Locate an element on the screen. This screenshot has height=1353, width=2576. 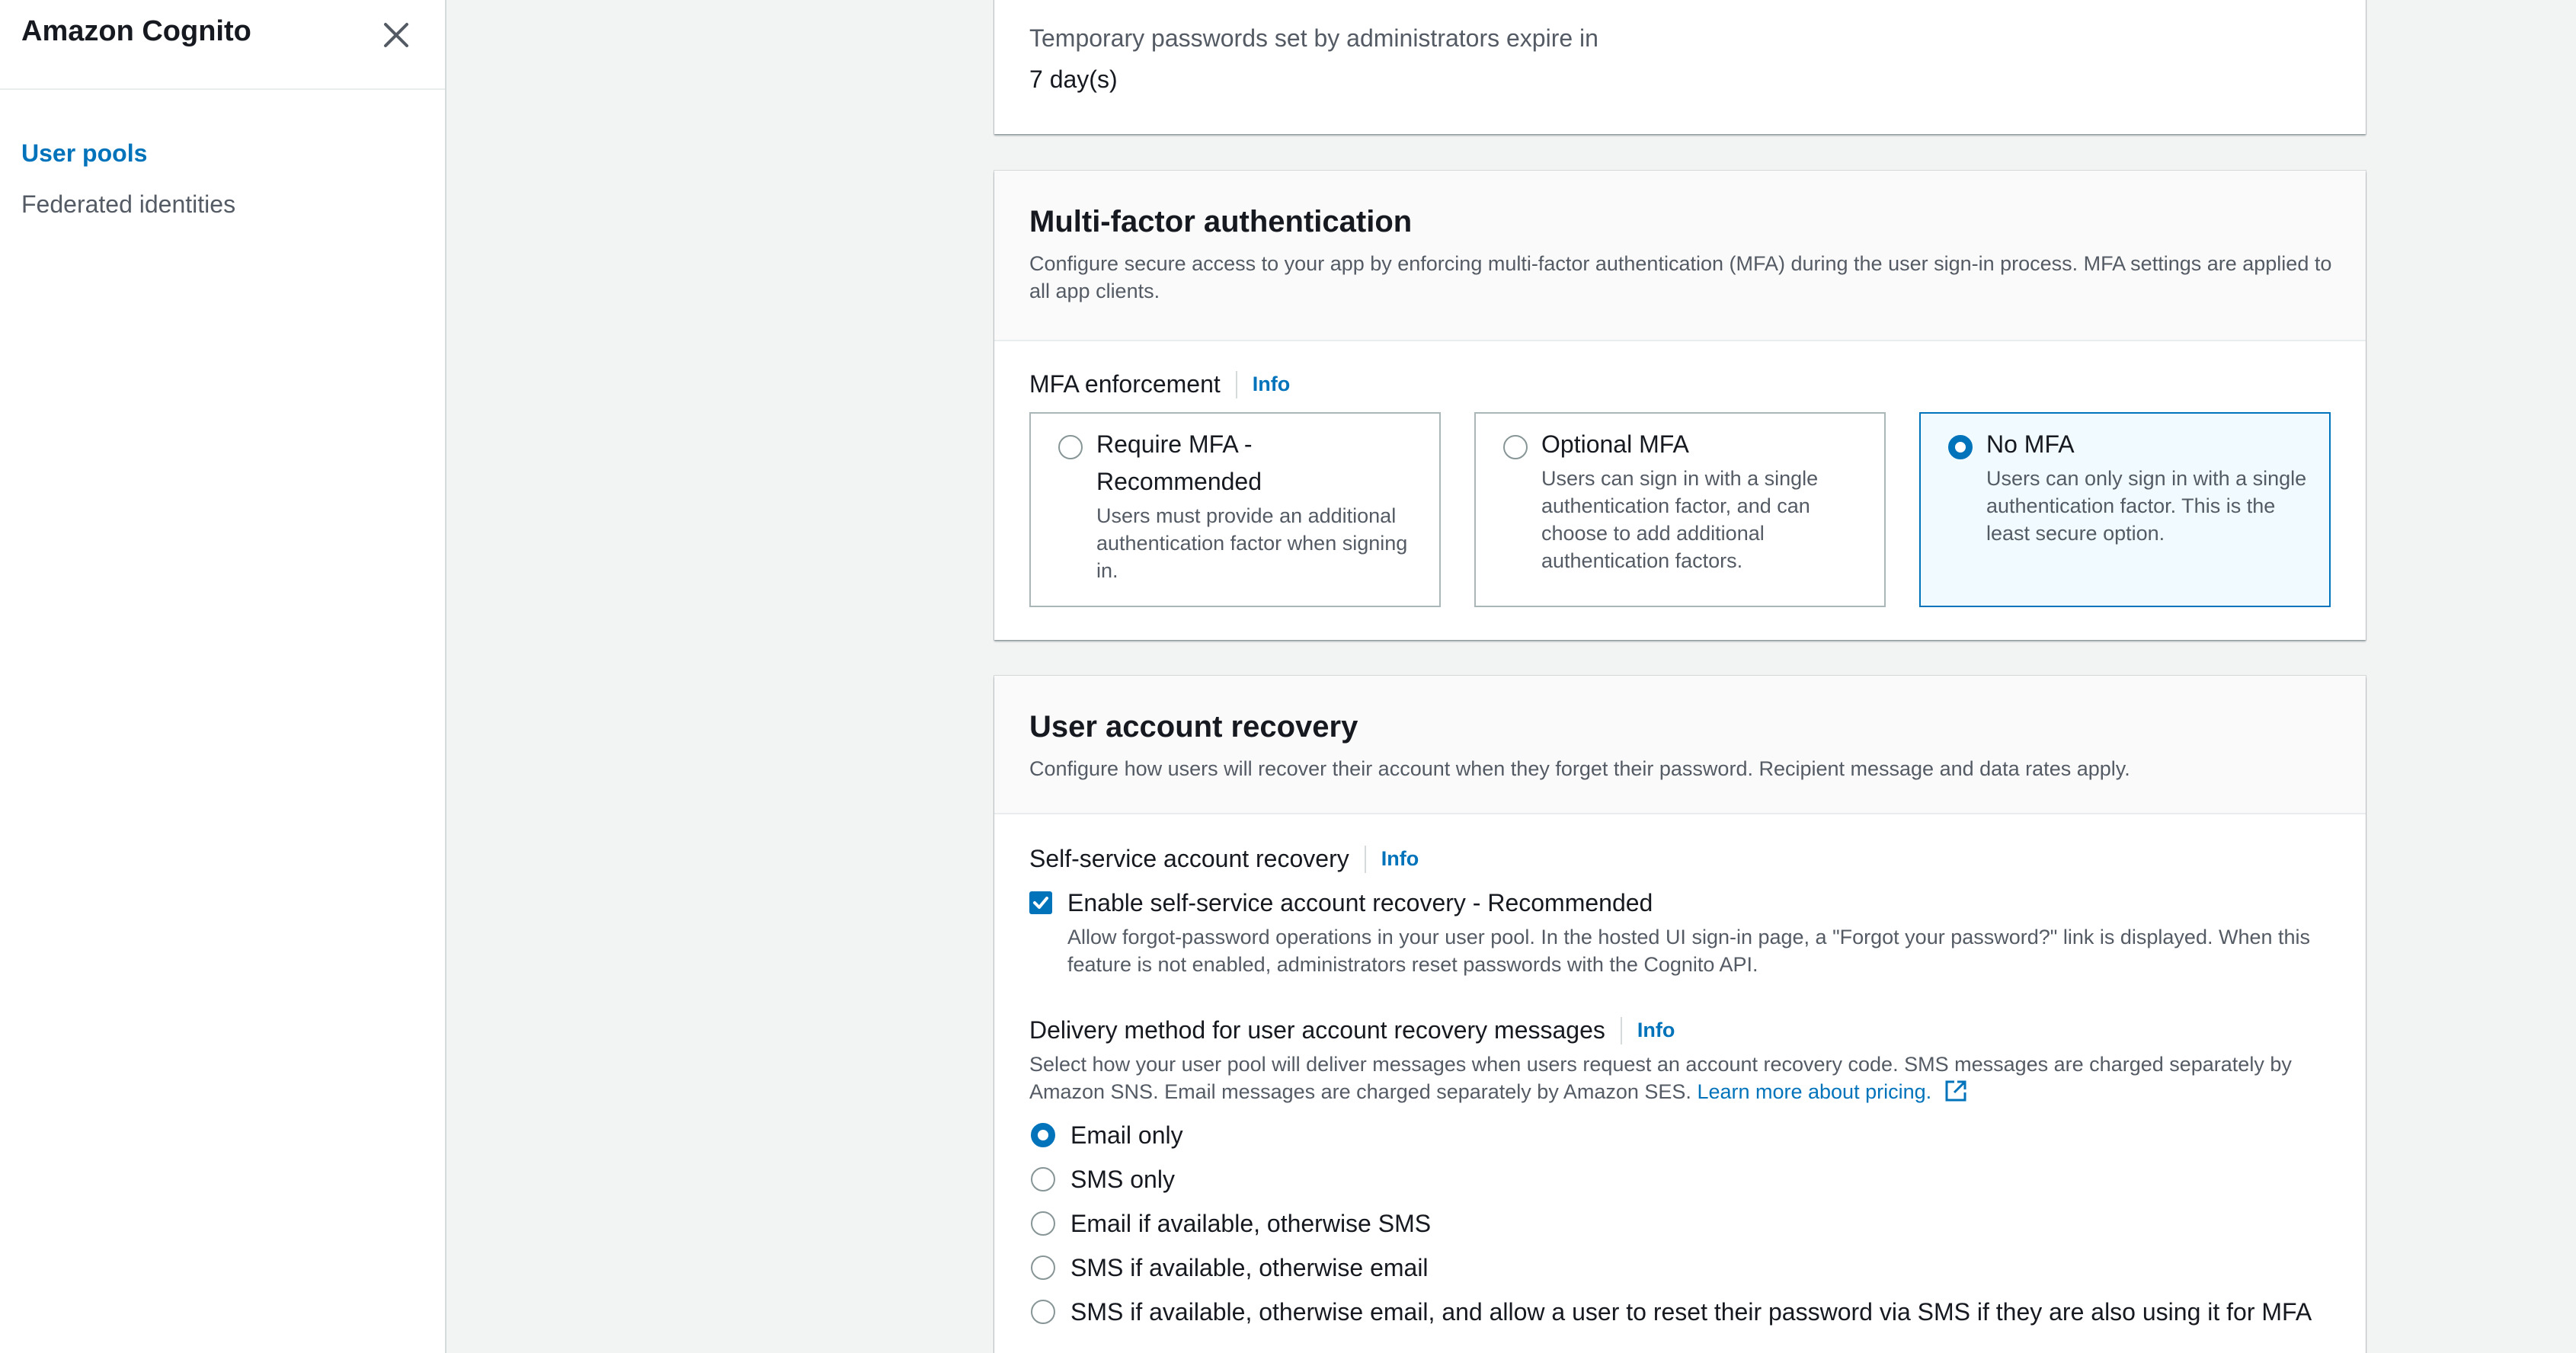
mfa-title: Multi-factor authentication is located at coordinates (1221, 221).